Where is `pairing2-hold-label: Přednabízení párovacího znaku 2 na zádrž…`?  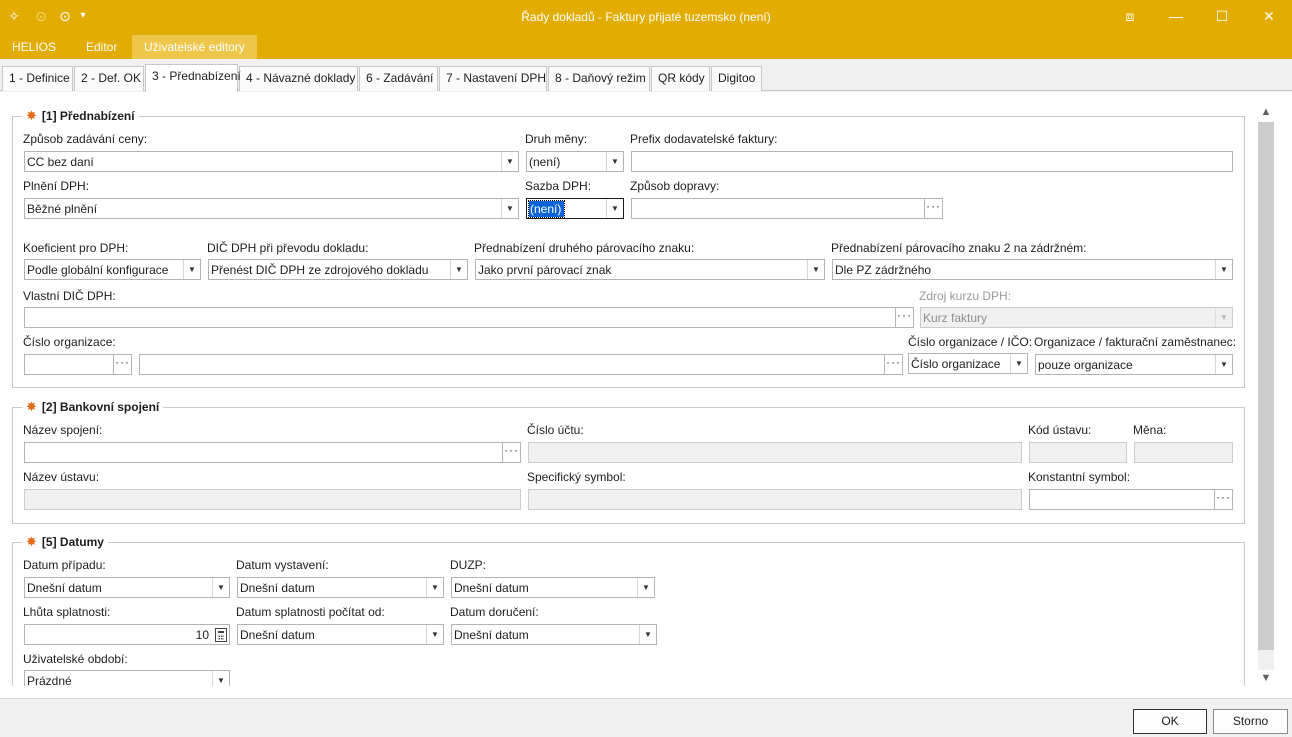
pairing2-hold-label: Přednabízení párovacího znaku 2 na zádrž… is located at coordinates (959, 248).